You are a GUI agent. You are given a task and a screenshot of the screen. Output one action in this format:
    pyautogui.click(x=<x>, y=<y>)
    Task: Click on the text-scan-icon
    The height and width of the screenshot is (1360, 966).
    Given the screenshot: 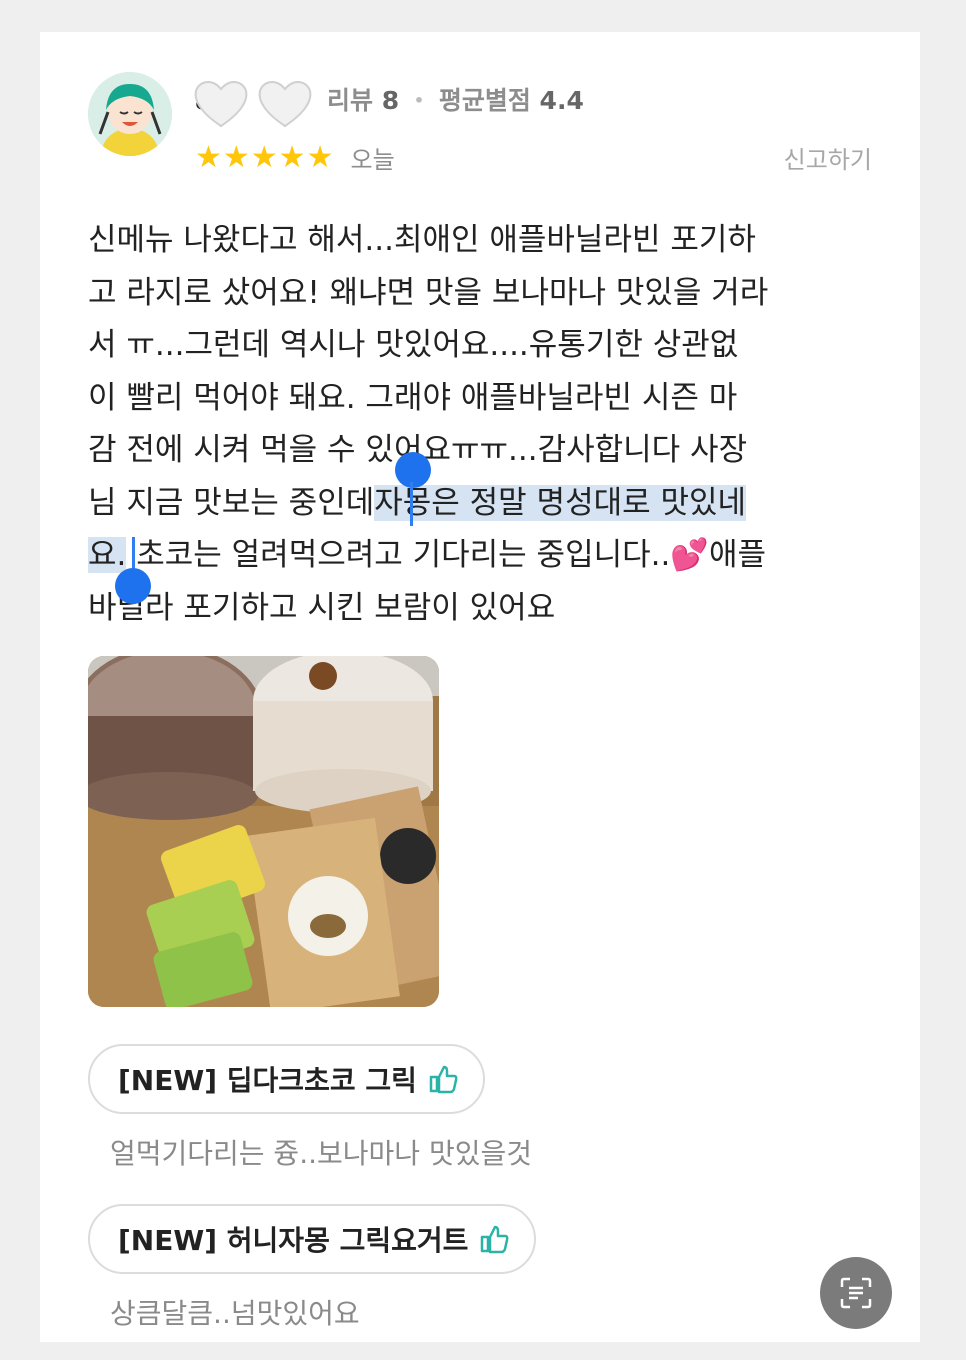 What is the action you would take?
    pyautogui.click(x=856, y=1293)
    